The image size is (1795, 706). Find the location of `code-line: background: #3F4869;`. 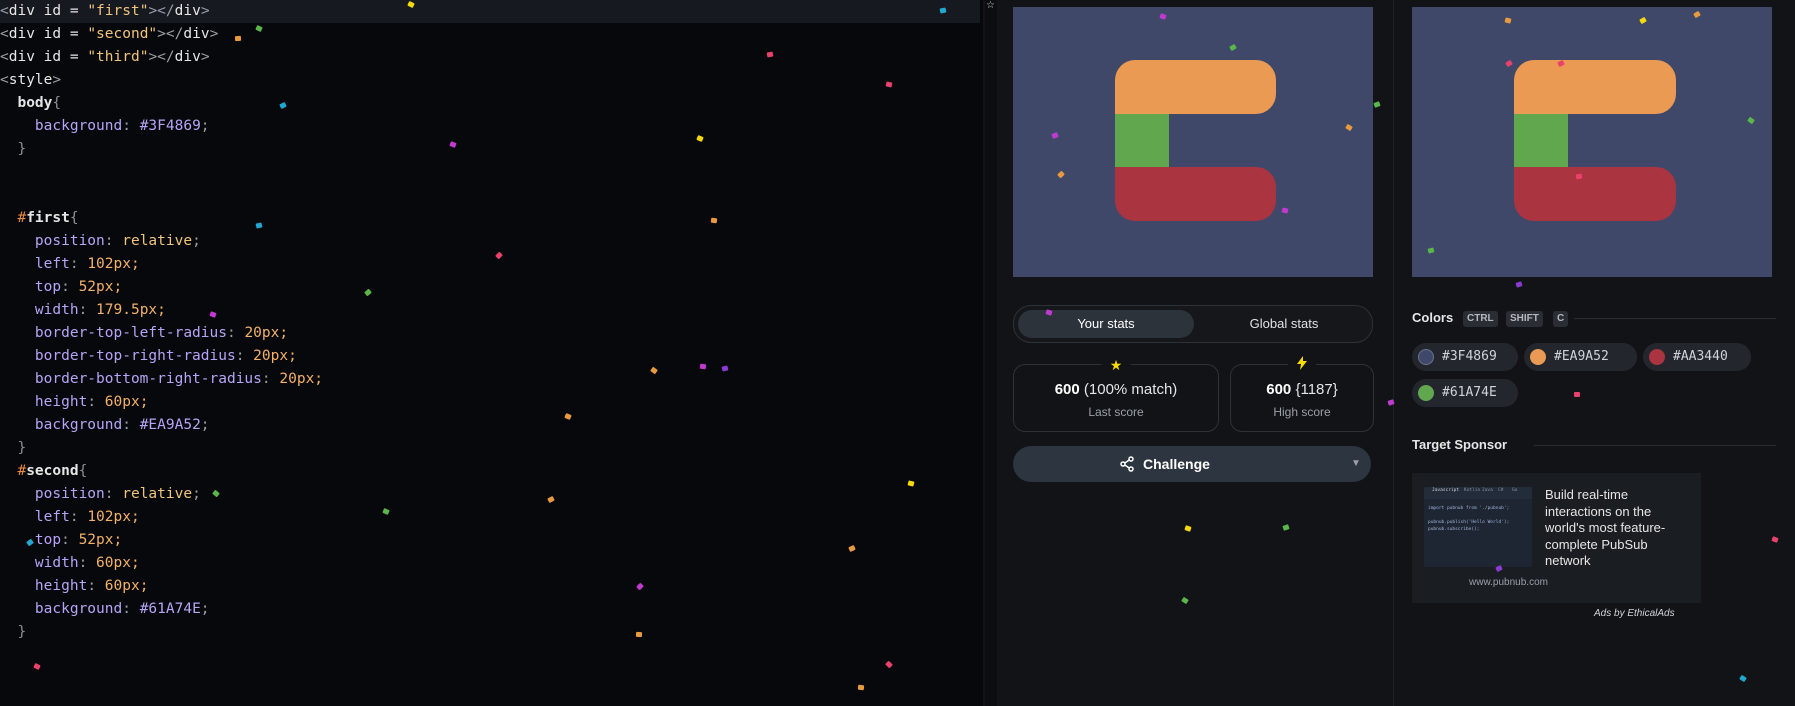

code-line: background: #3F4869; is located at coordinates (490, 126).